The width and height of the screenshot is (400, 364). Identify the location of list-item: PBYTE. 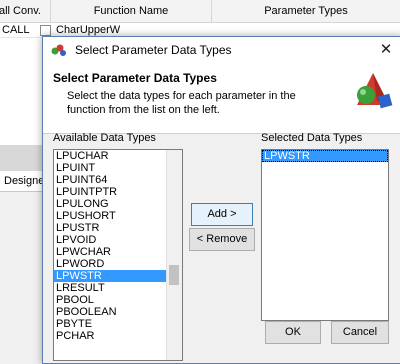
(118, 324).